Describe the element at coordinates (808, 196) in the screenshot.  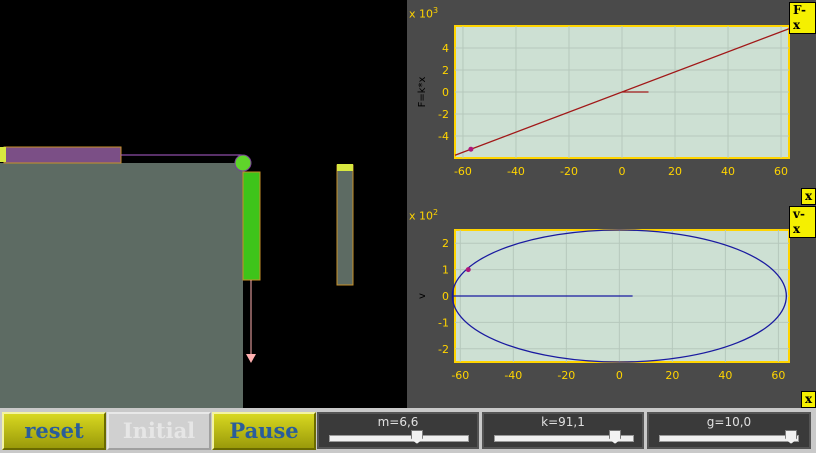
I see `fx-x-tag: x` at that location.